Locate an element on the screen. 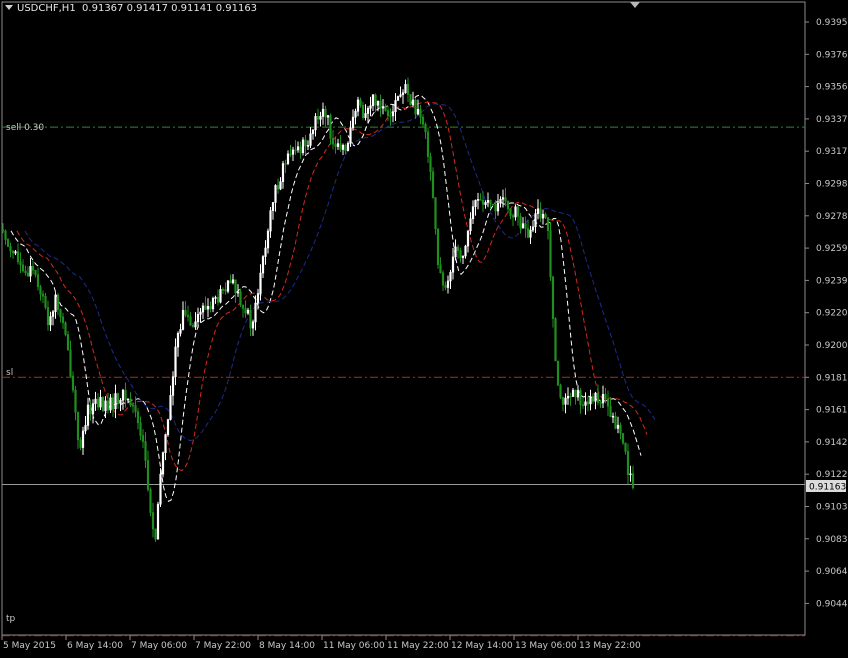 The width and height of the screenshot is (848, 658). x-tick-label: 12 May 14:00 is located at coordinates (482, 646).